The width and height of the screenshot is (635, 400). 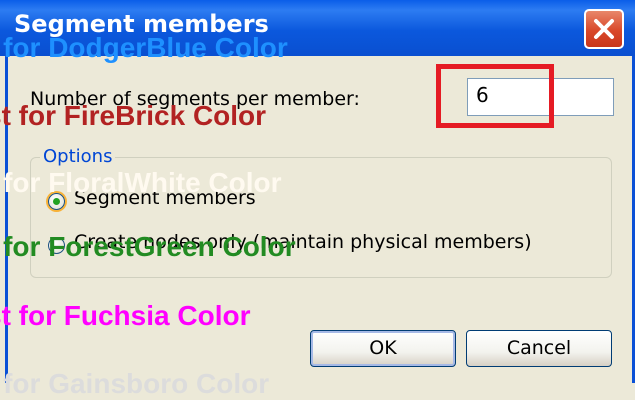 What do you see at coordinates (141, 24) in the screenshot?
I see `window-title: Segment members` at bounding box center [141, 24].